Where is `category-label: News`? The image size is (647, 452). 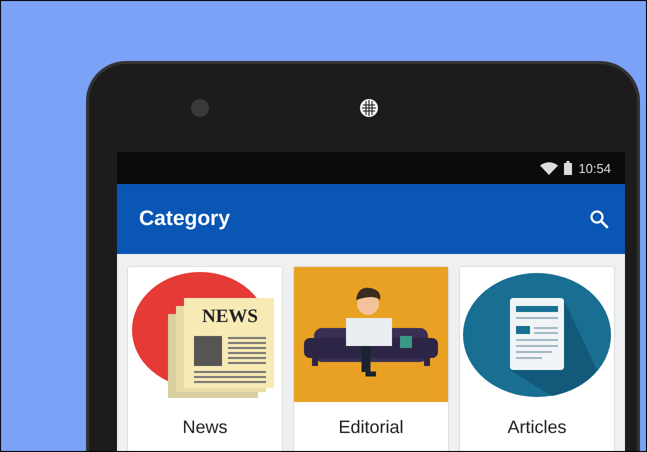
category-label: News is located at coordinates (205, 427).